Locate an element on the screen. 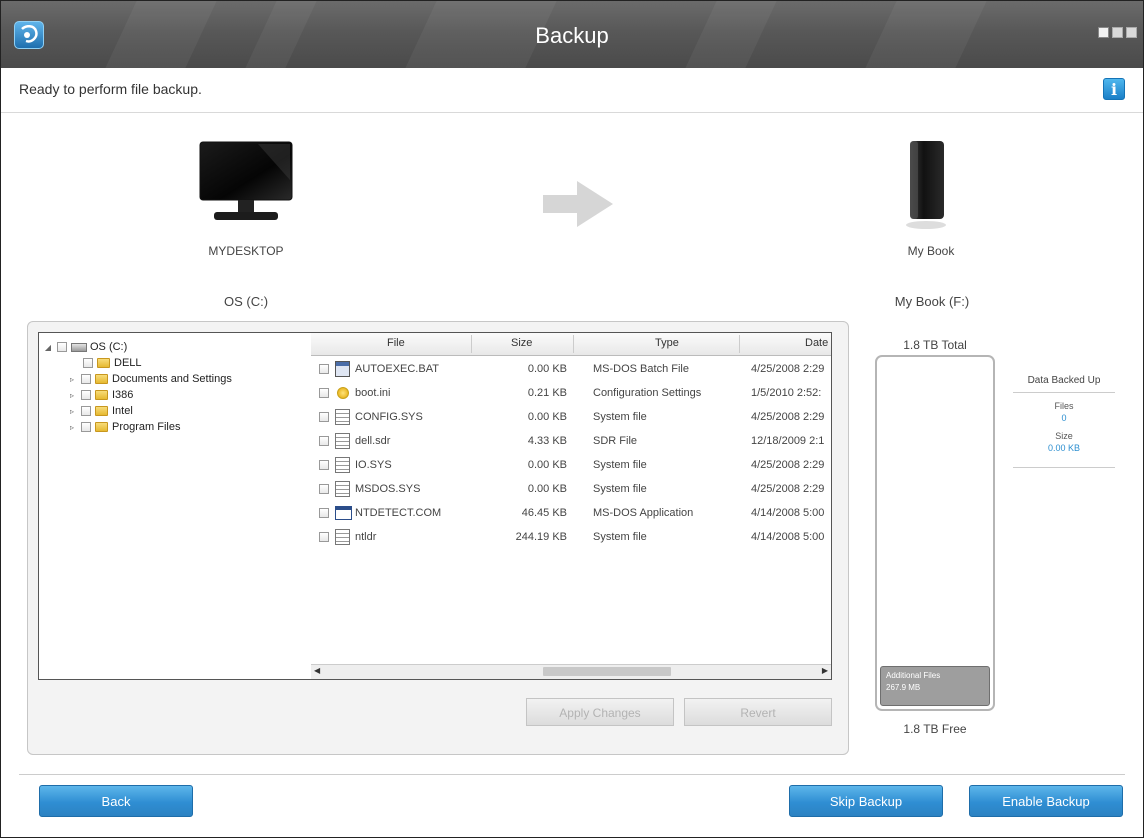 This screenshot has height=838, width=1144. files-value: 0 is located at coordinates (1064, 418).